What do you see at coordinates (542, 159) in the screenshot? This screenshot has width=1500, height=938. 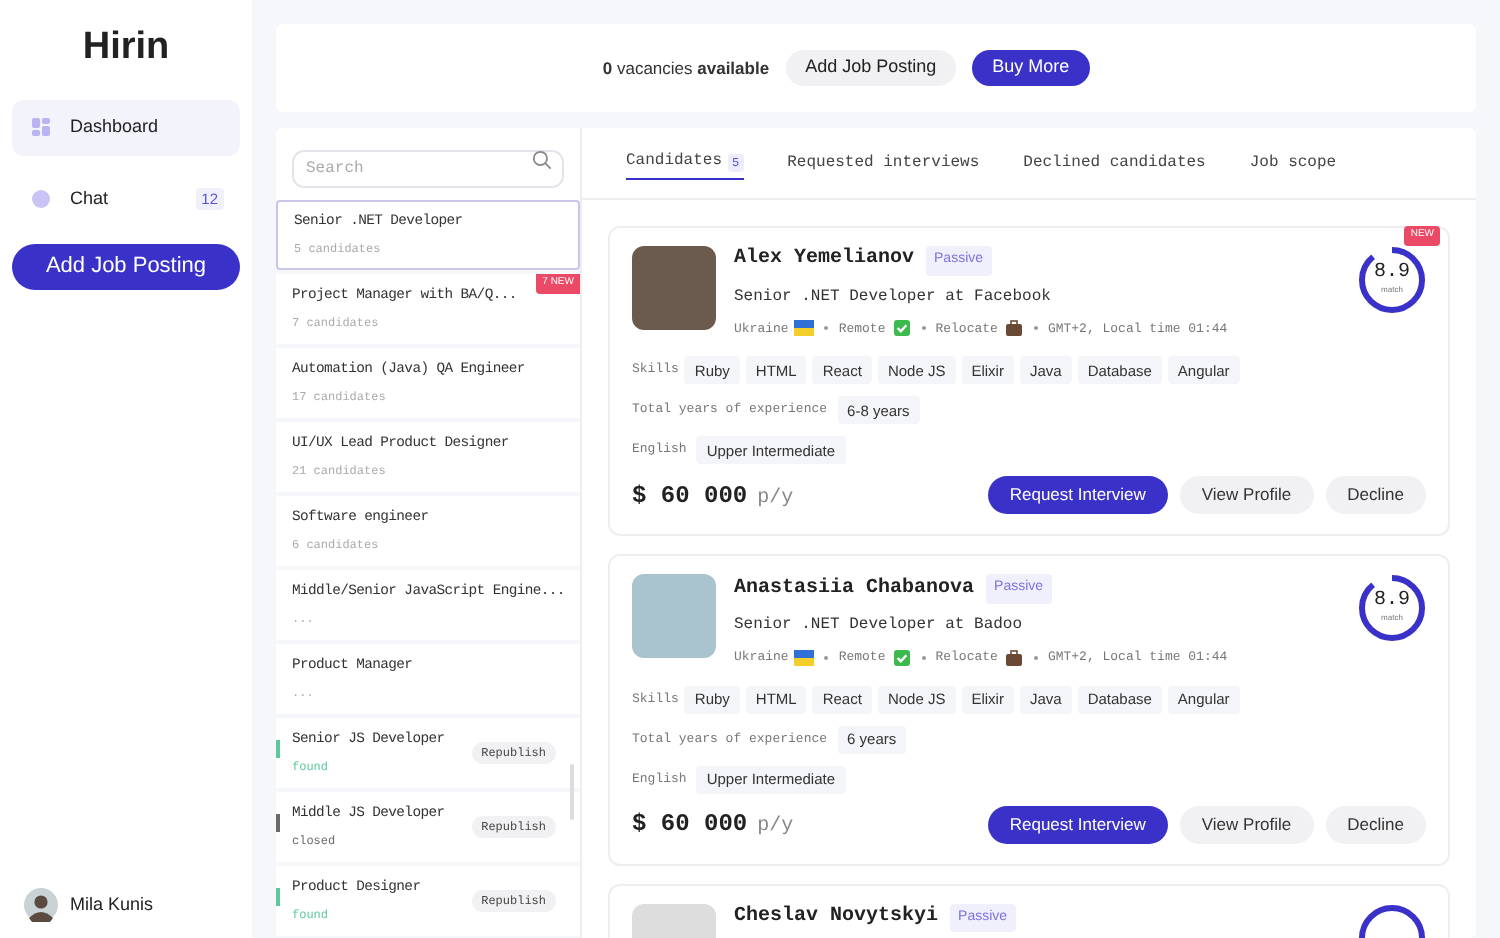 I see `search-icon` at bounding box center [542, 159].